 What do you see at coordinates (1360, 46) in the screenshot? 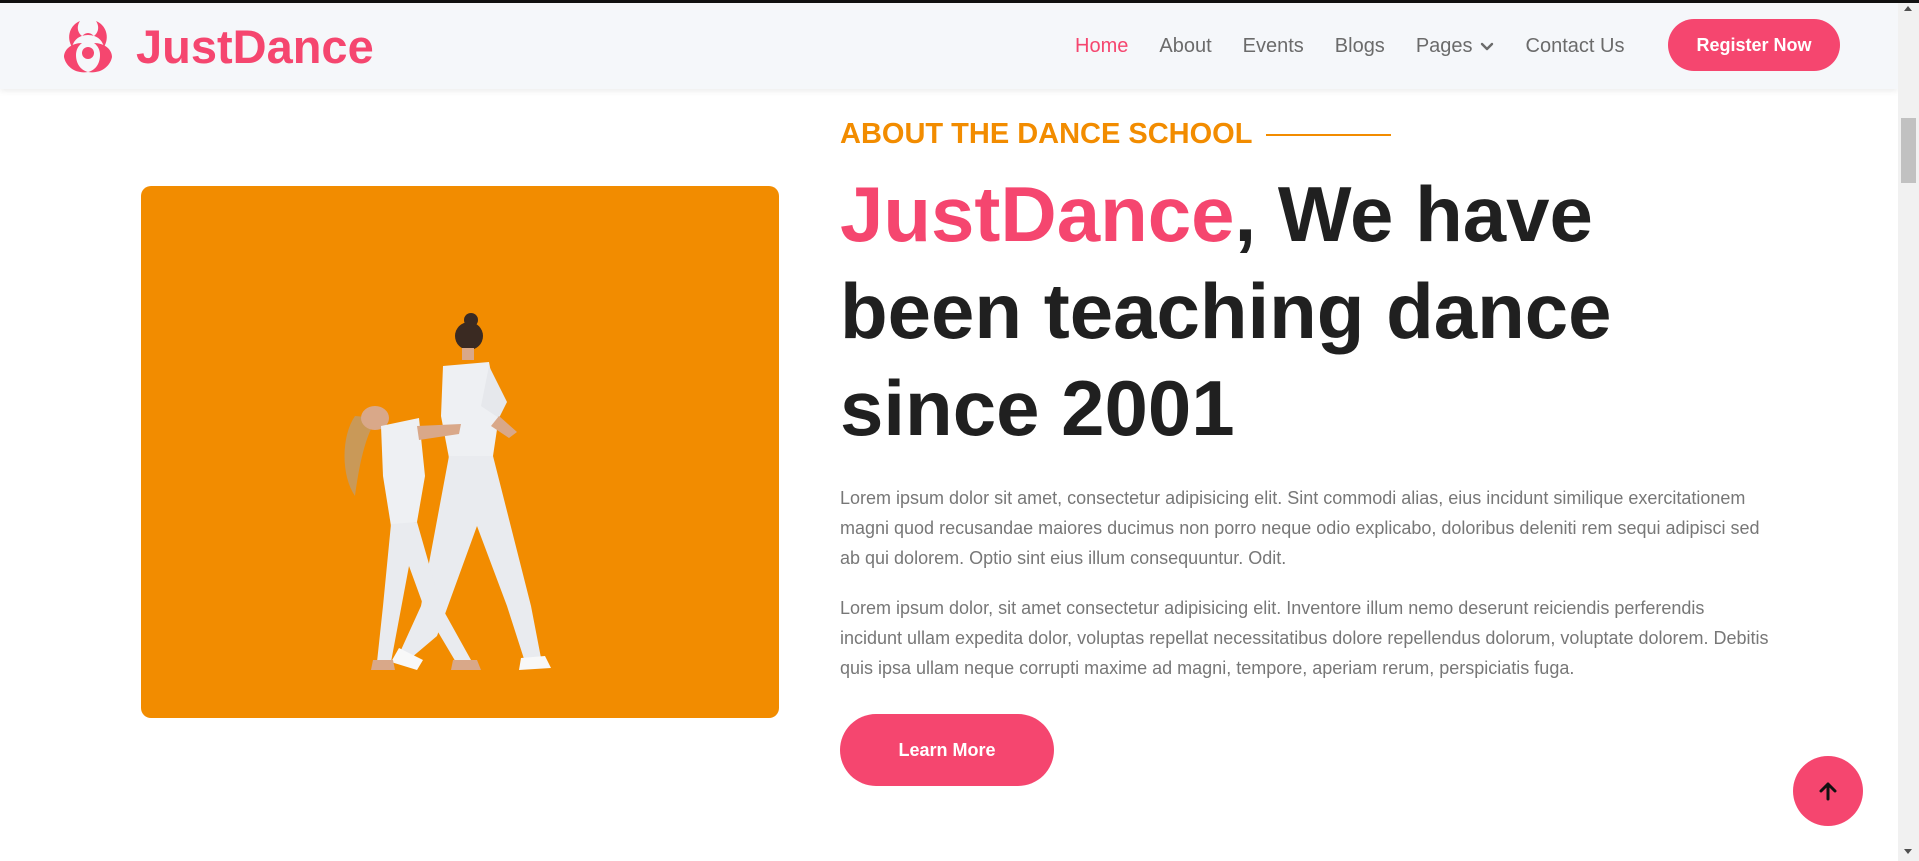
I see `nav-blogs: Blogs` at bounding box center [1360, 46].